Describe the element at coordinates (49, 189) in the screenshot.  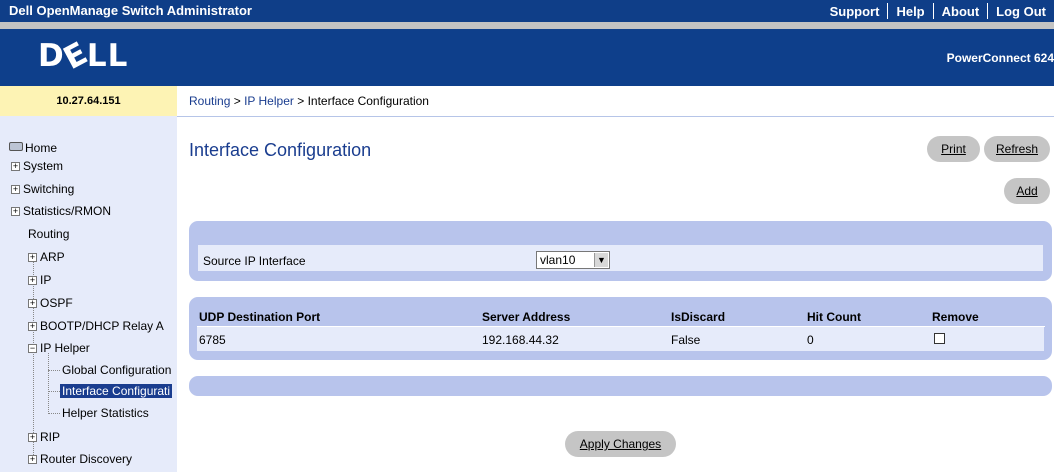
I see `sidebar-item-label: Switching` at that location.